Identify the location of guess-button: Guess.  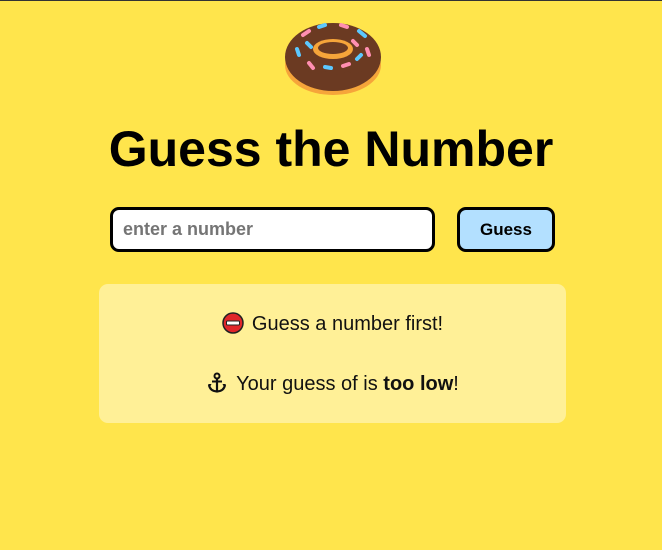
(506, 229).